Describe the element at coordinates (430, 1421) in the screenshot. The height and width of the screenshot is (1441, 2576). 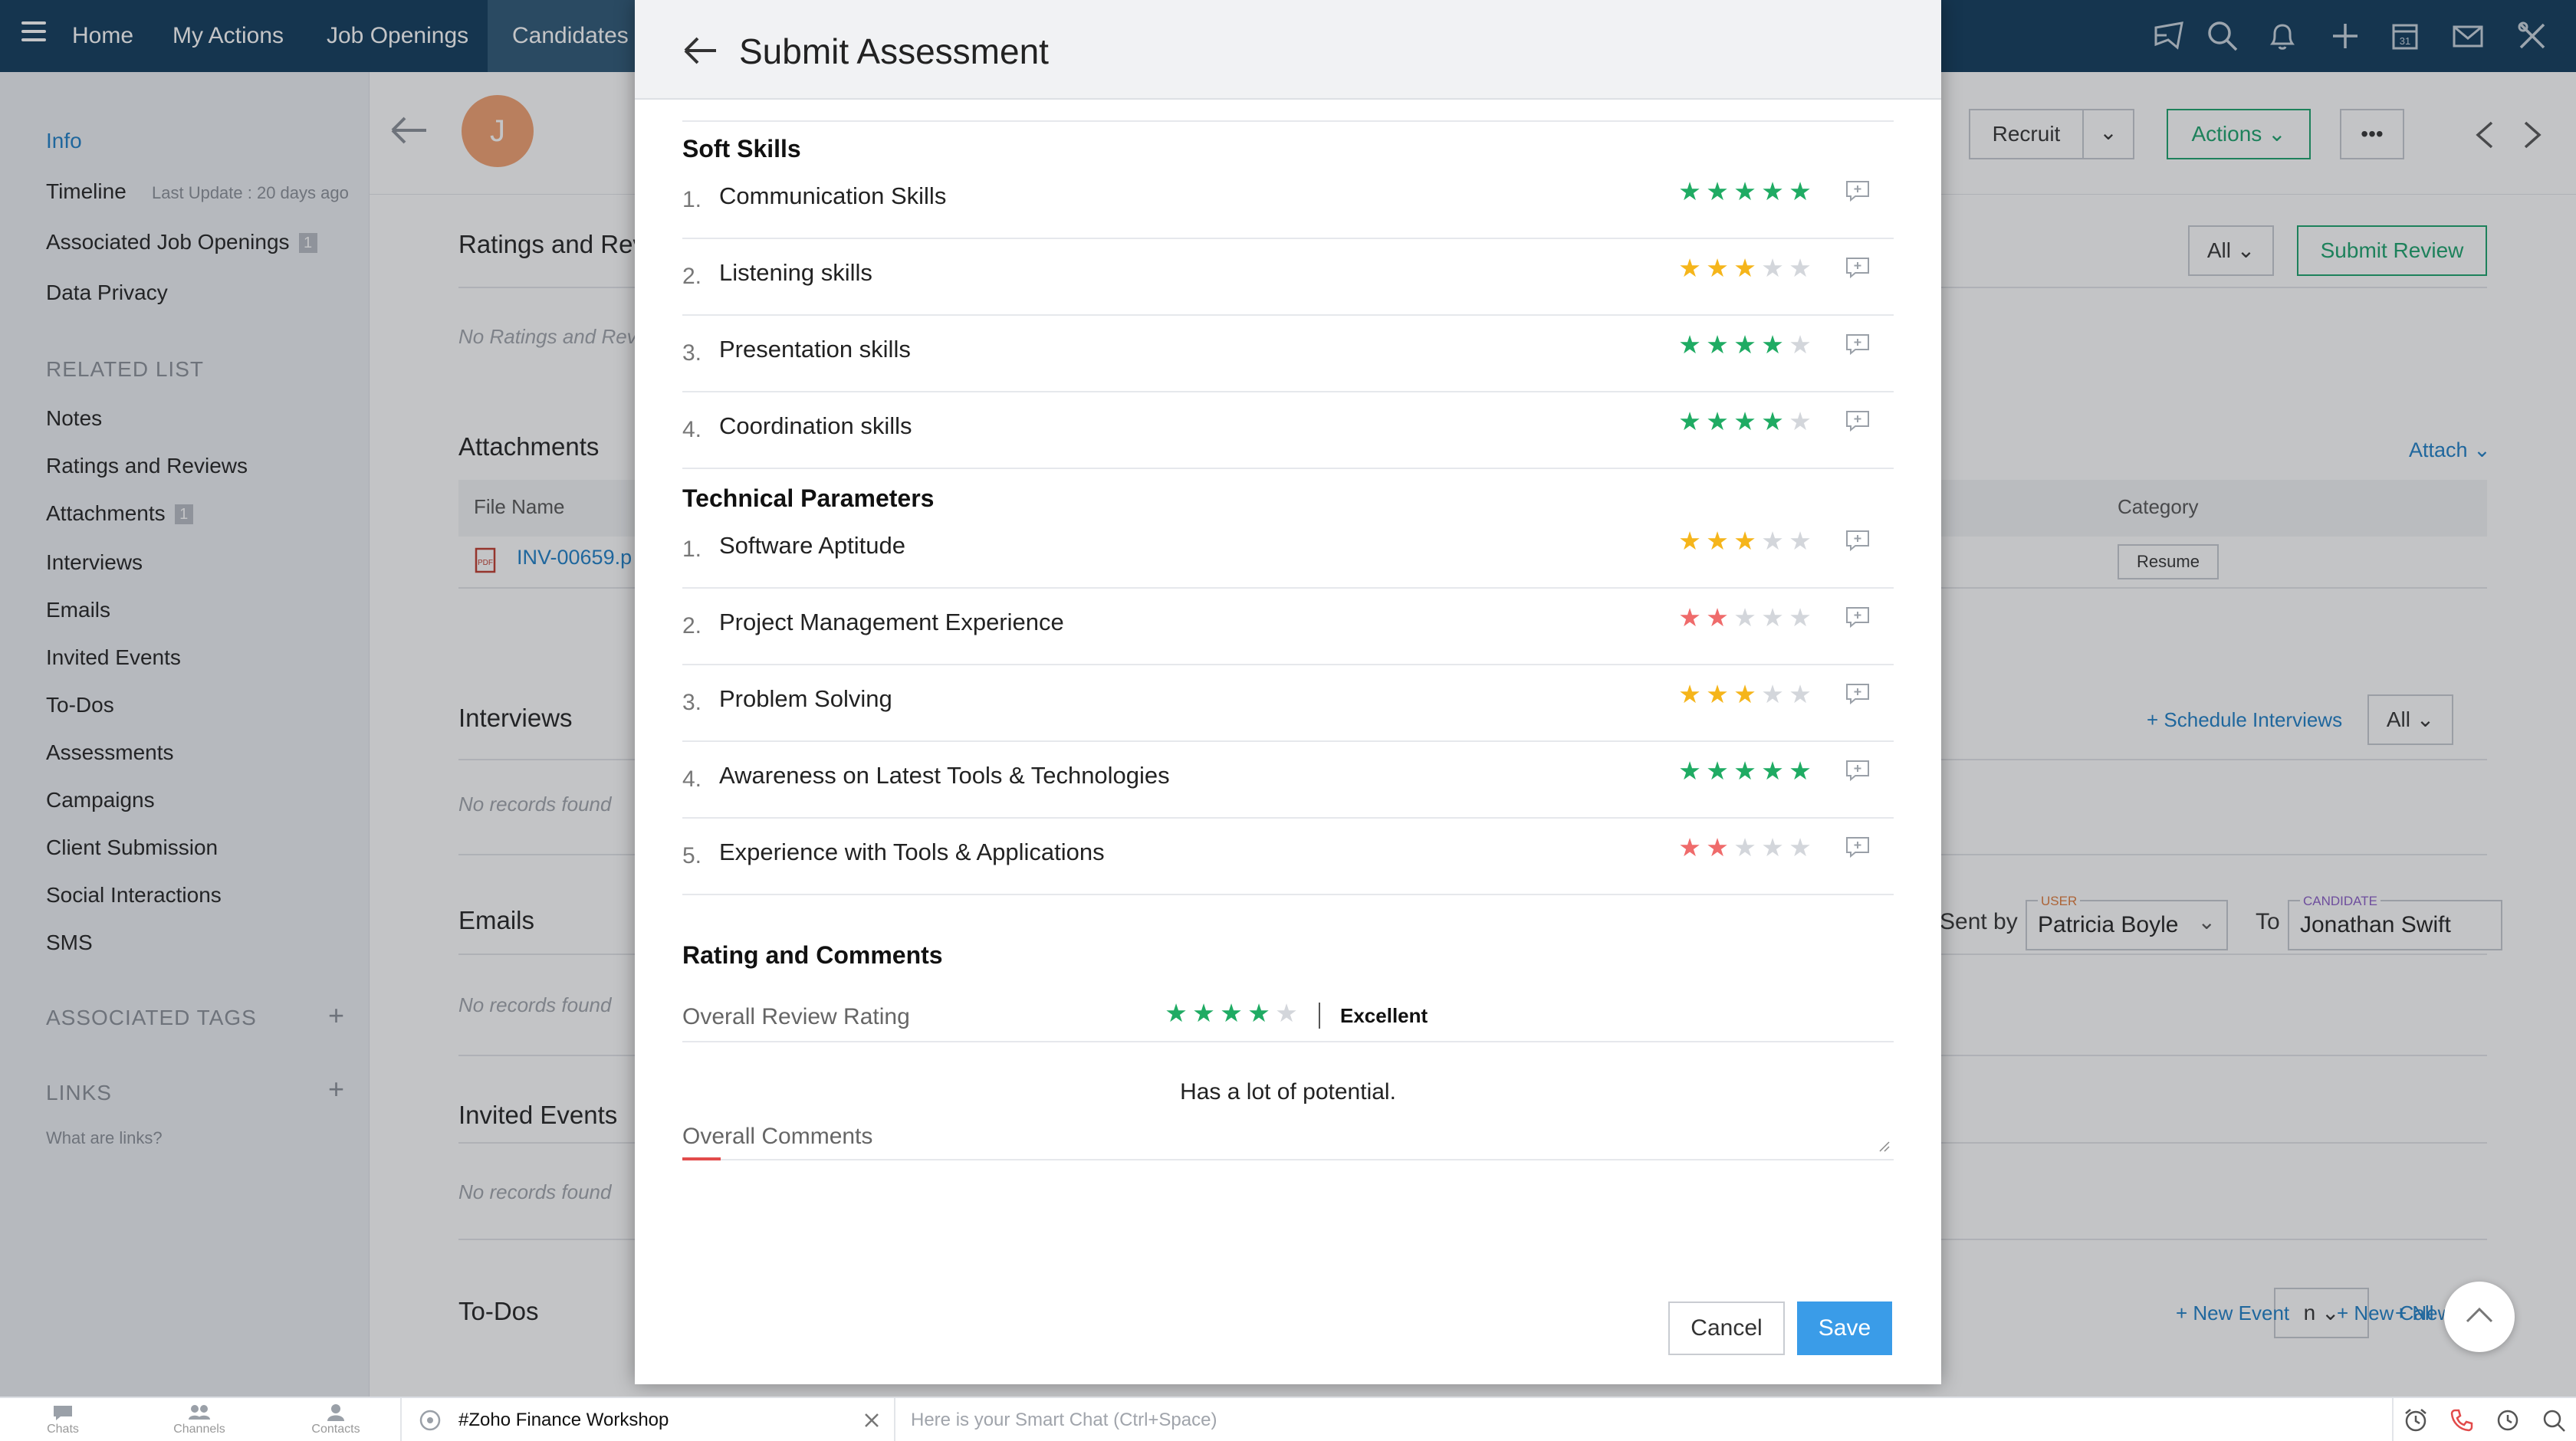
I see `channel-icon` at that location.